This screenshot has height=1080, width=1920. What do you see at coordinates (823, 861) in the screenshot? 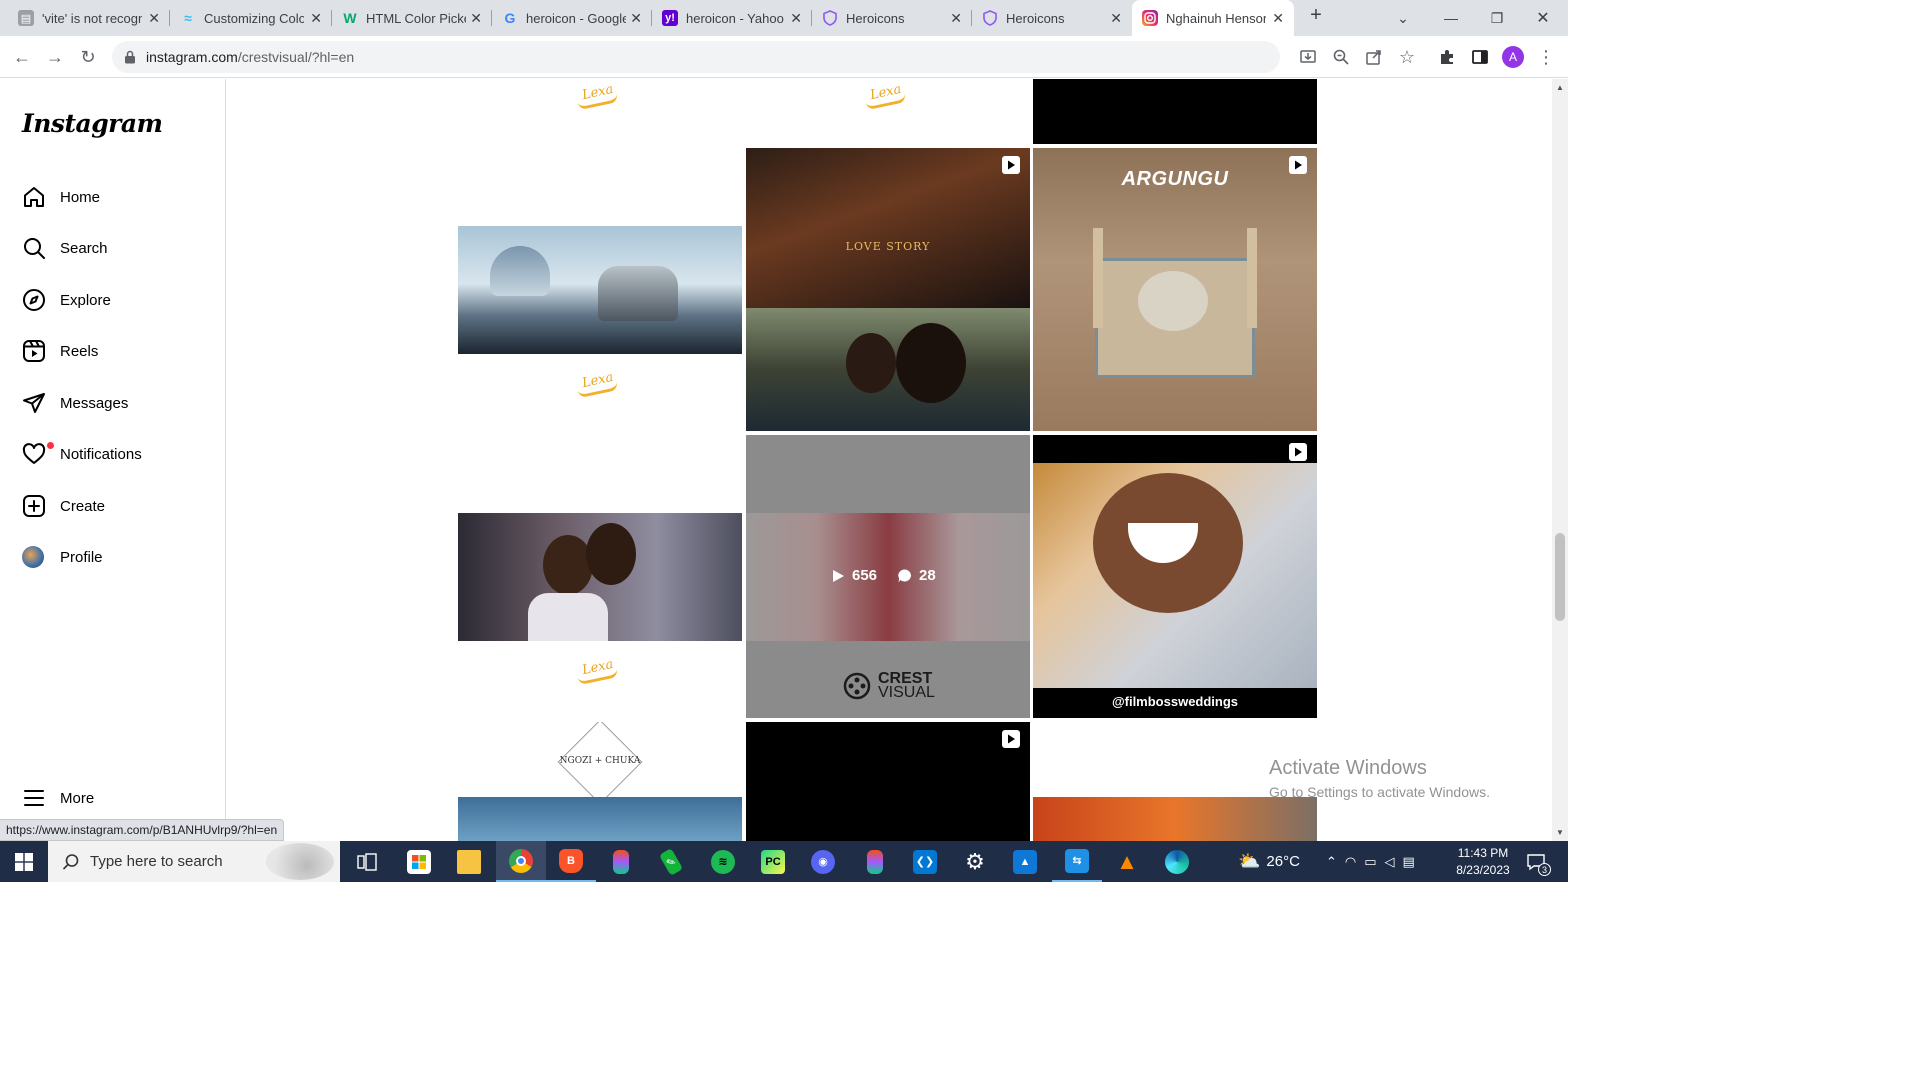
I see `discord-icon: ◉` at bounding box center [823, 861].